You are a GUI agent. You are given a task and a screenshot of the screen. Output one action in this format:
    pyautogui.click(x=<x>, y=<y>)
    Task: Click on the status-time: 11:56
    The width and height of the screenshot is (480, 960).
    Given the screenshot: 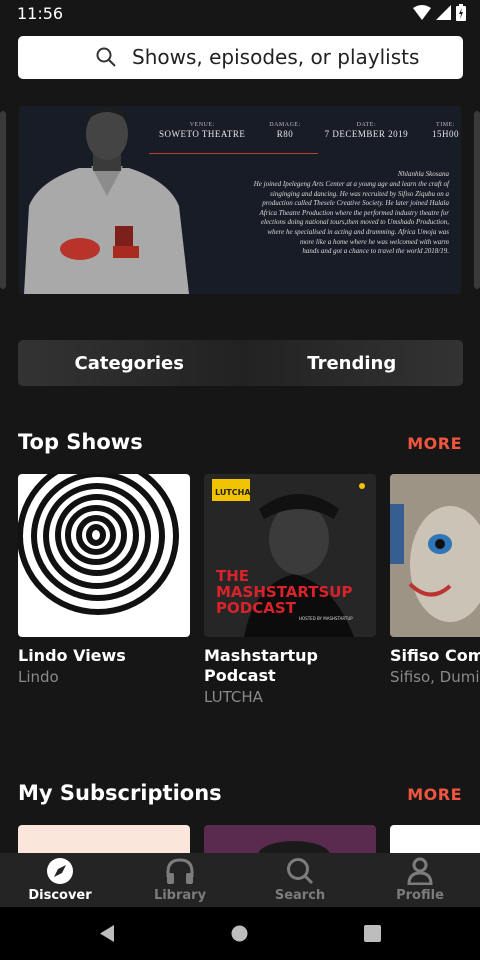 What is the action you would take?
    pyautogui.click(x=40, y=13)
    